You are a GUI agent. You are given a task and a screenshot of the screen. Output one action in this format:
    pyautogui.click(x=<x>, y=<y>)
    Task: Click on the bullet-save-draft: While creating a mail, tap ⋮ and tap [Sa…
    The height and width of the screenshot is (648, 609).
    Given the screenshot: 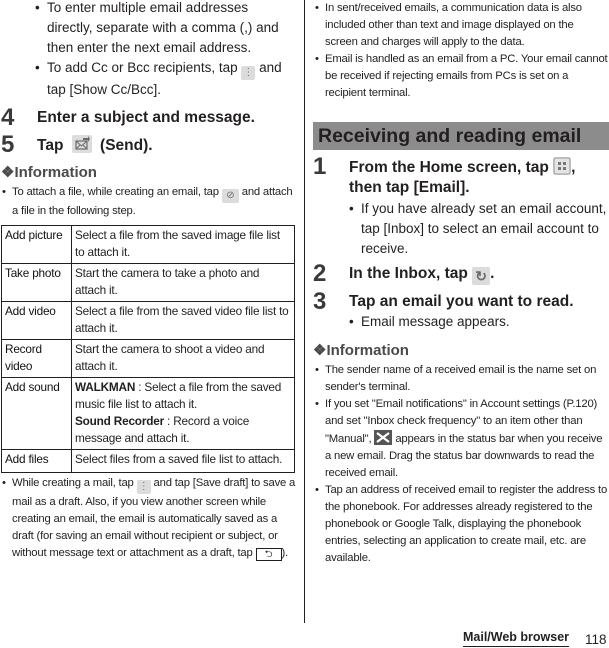 What is the action you would take?
    pyautogui.click(x=149, y=518)
    